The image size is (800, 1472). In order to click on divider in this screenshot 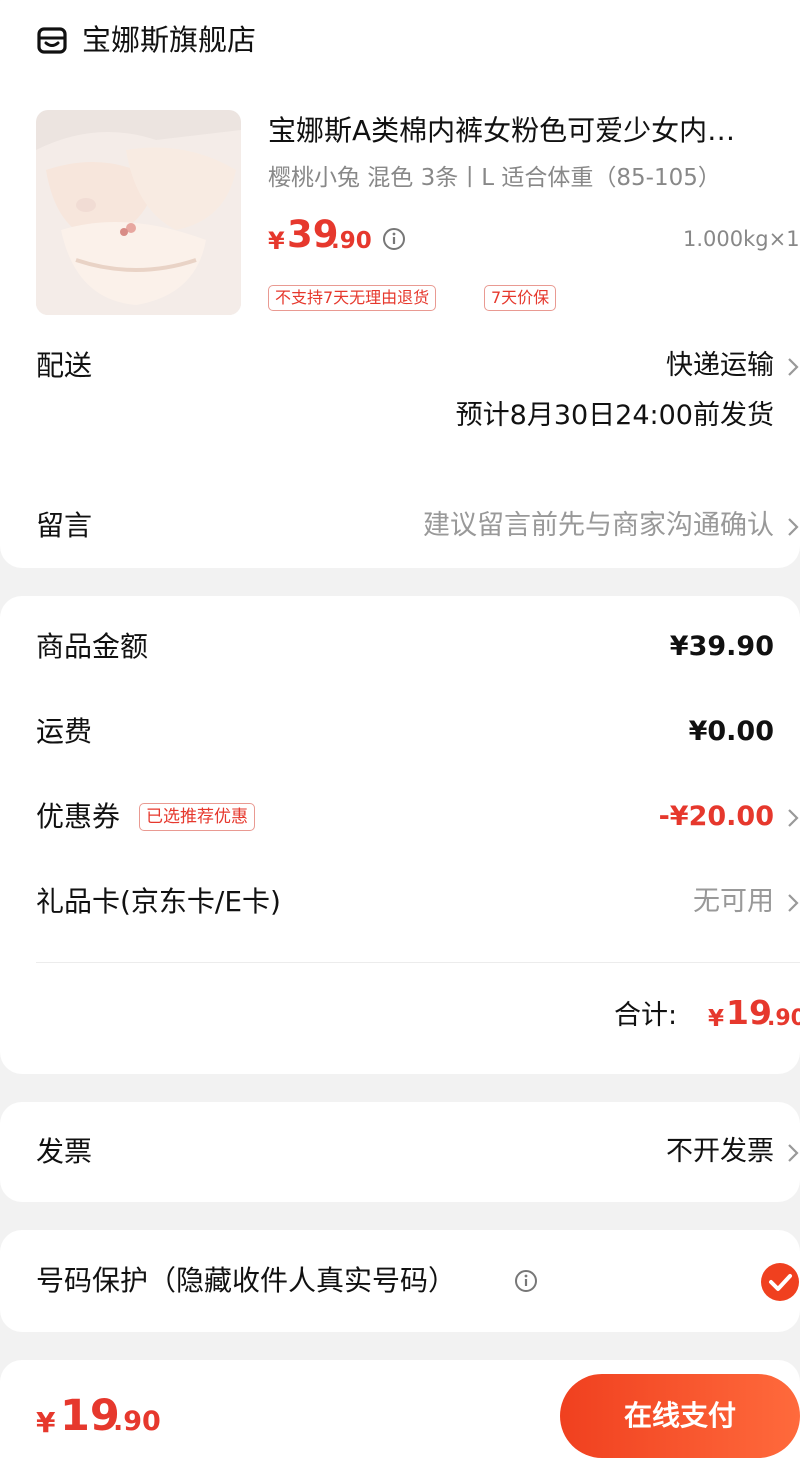, I will do `click(418, 962)`.